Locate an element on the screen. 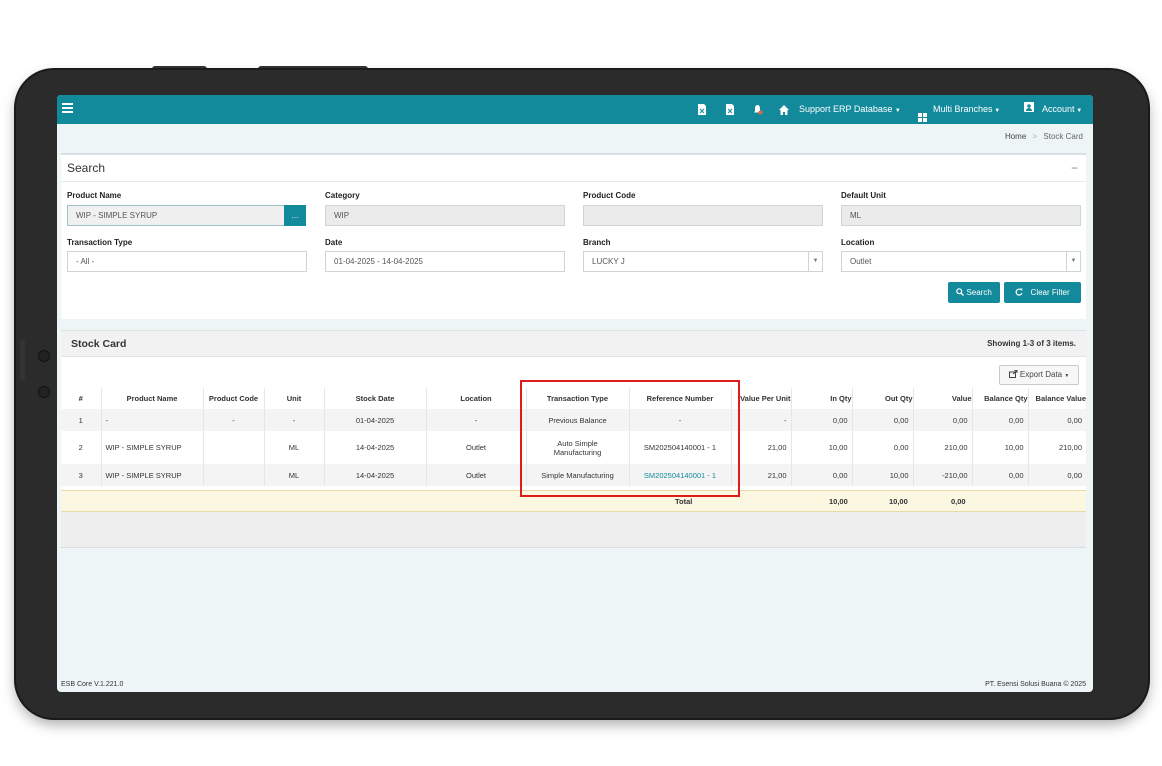 Image resolution: width=1162 pixels, height=766 pixels. clear-filter-label: Clear Filter is located at coordinates (1050, 292).